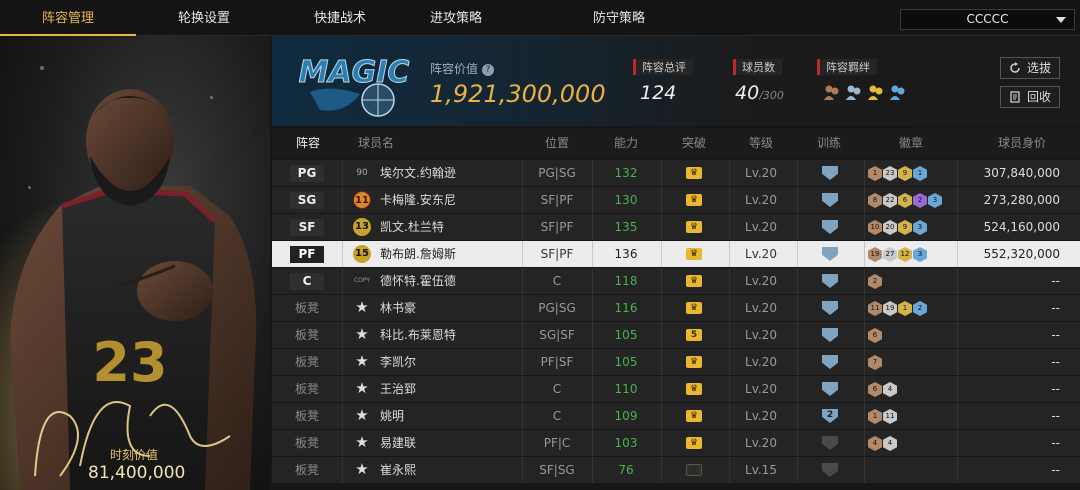 This screenshot has height=490, width=1080. I want to click on bond-gold-icon, so click(876, 92).